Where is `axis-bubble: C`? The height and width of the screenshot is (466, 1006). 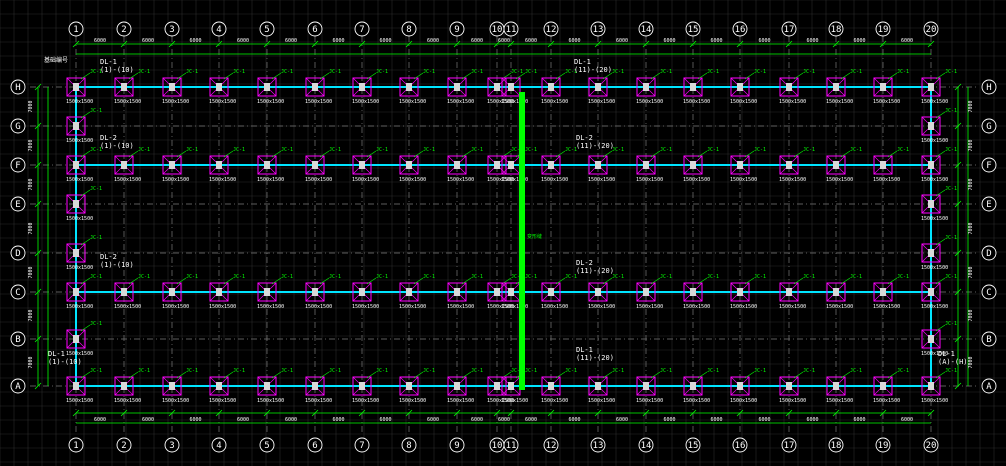
axis-bubble: C is located at coordinates (989, 292).